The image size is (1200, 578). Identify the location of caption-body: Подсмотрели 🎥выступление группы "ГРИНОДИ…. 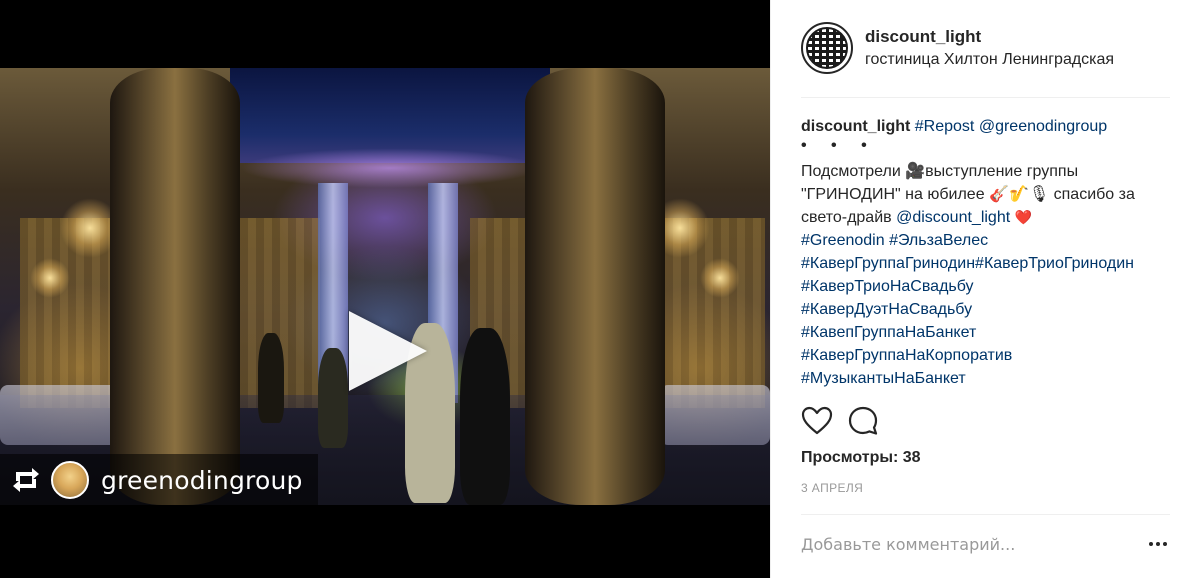
(985, 194).